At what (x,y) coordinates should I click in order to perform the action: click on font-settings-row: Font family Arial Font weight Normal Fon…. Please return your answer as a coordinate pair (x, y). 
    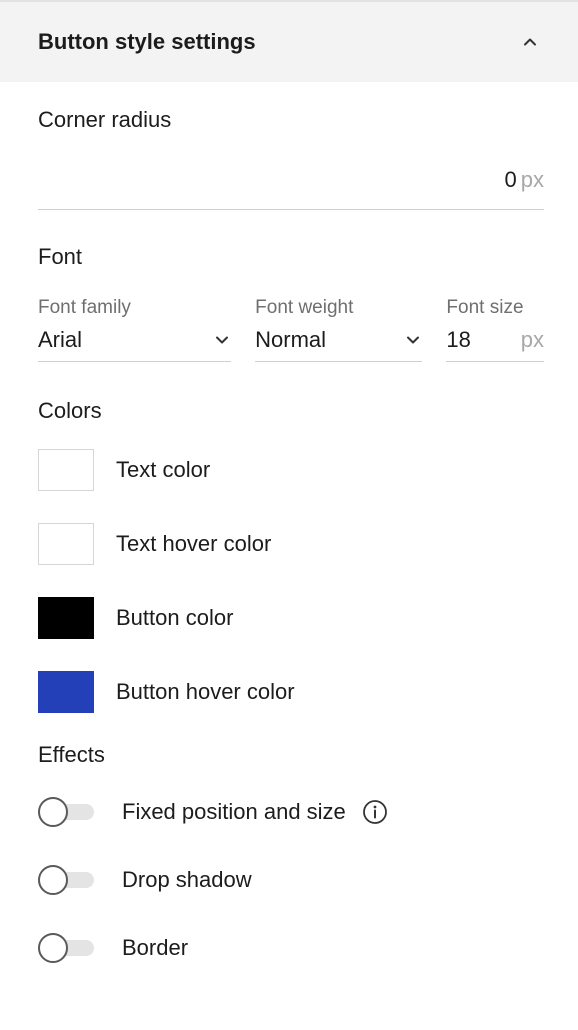
    Looking at the image, I should click on (291, 329).